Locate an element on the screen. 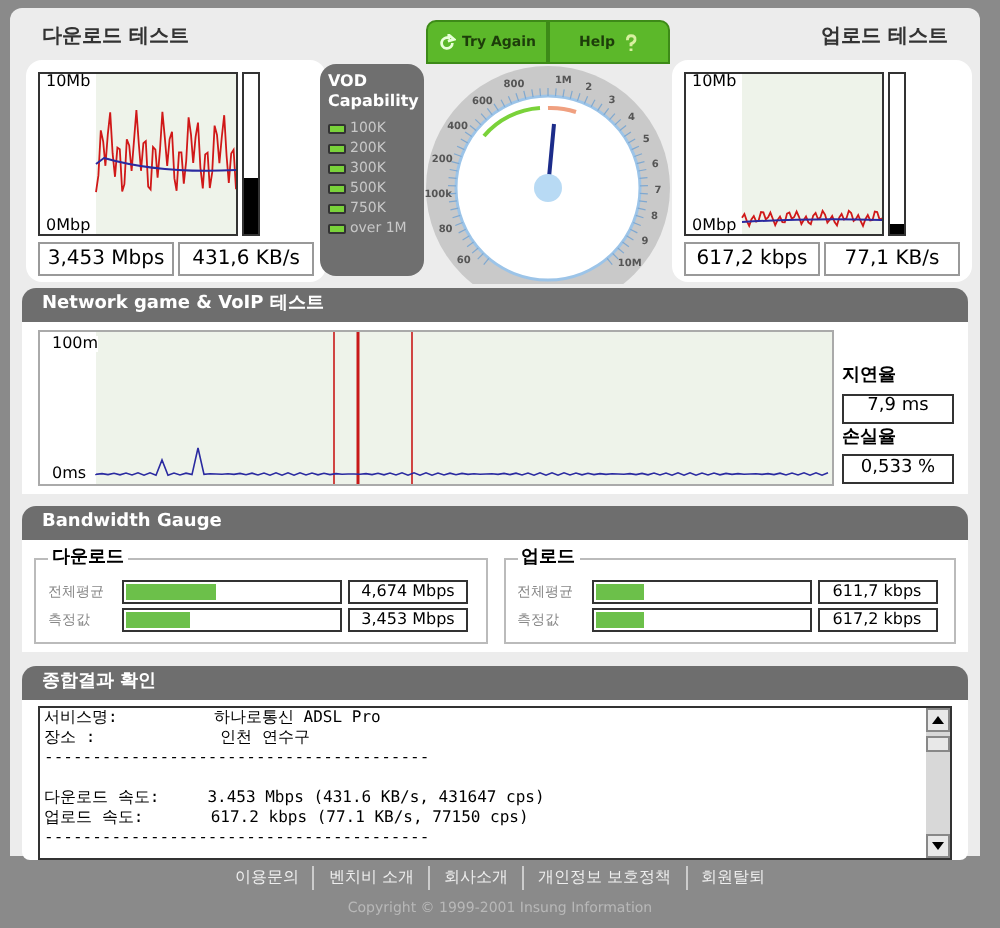 The width and height of the screenshot is (1000, 928). test-title: 다운로드 테스트 is located at coordinates (115, 38).